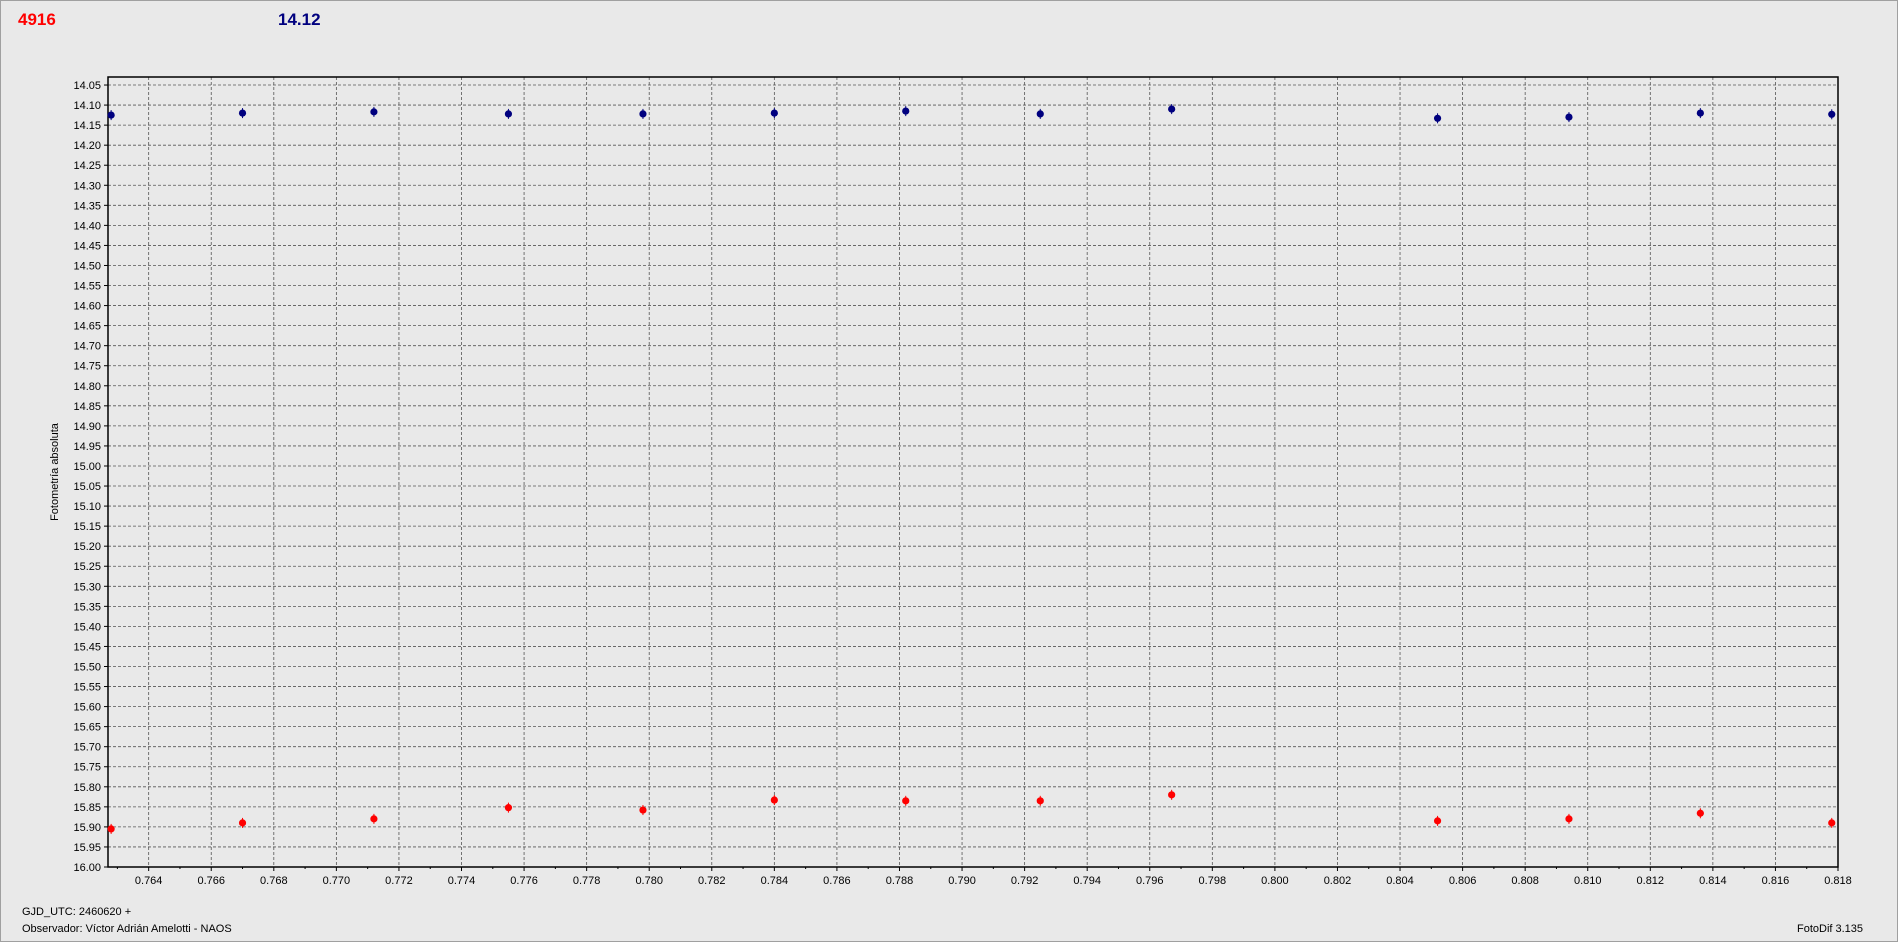  What do you see at coordinates (1025, 881) in the screenshot?
I see `x-tick-label: 0.792` at bounding box center [1025, 881].